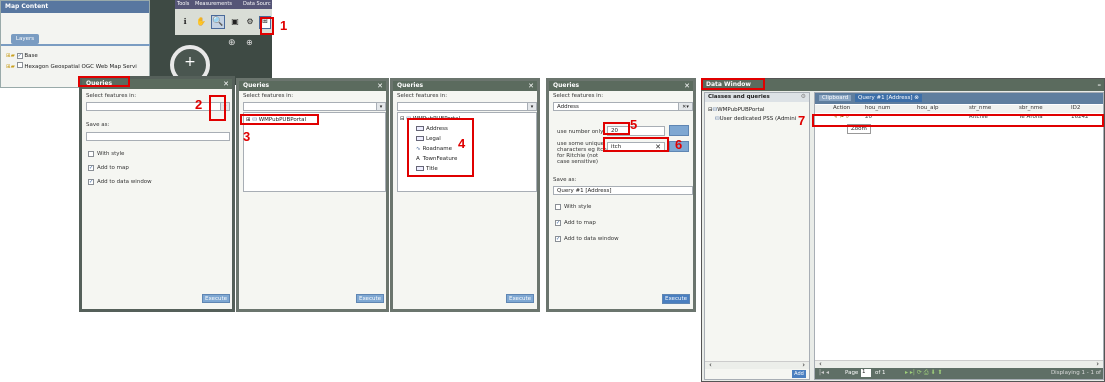 This screenshot has height=382, width=1105. Describe the element at coordinates (1097, 364) in the screenshot. I see `scroll-right-icon: ›` at that location.